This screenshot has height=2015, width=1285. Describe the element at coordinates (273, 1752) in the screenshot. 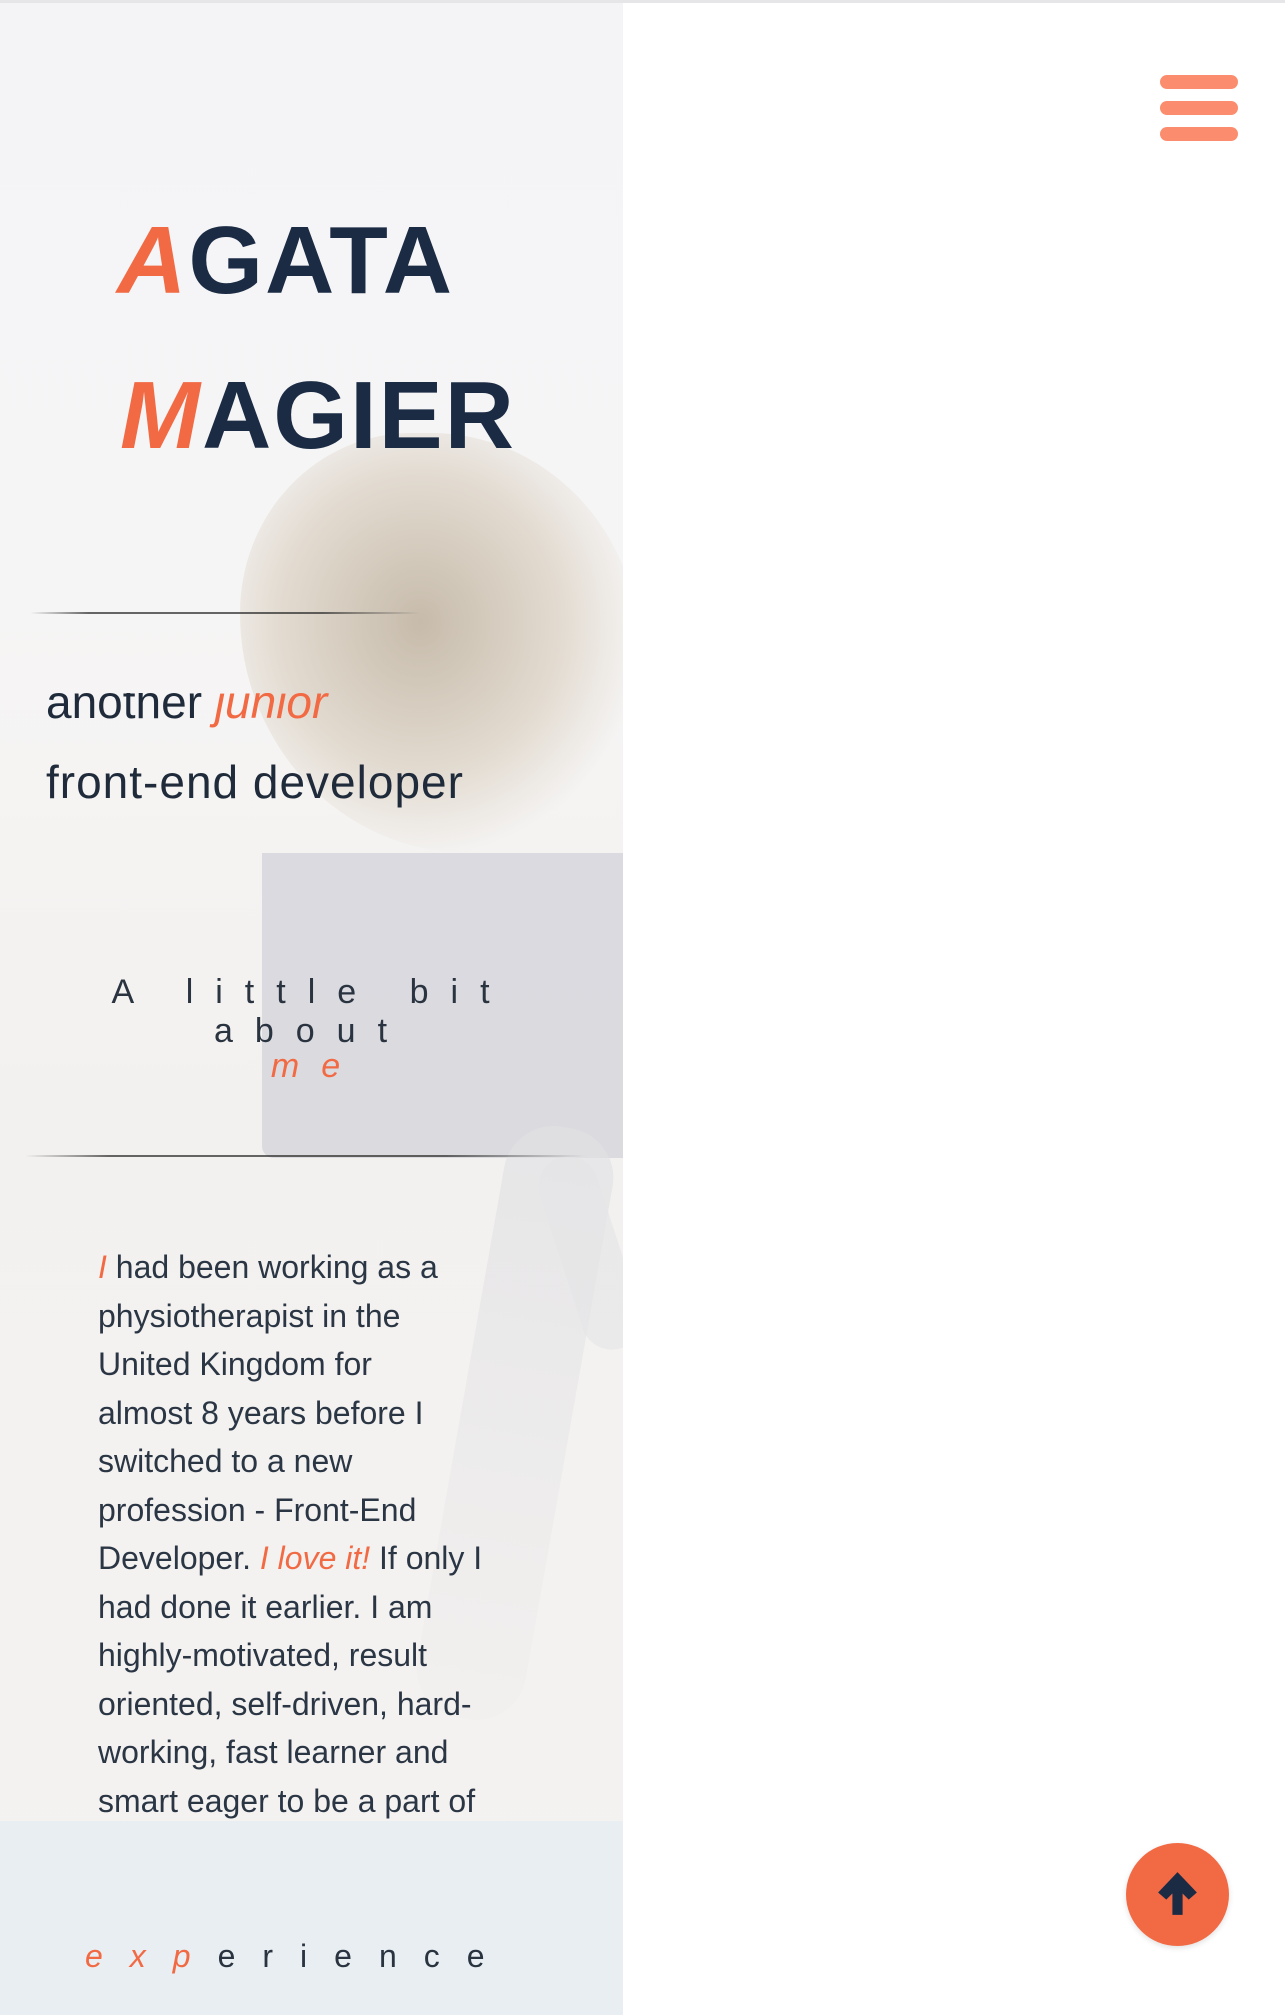

I see `about-line: working, fast learner and` at that location.